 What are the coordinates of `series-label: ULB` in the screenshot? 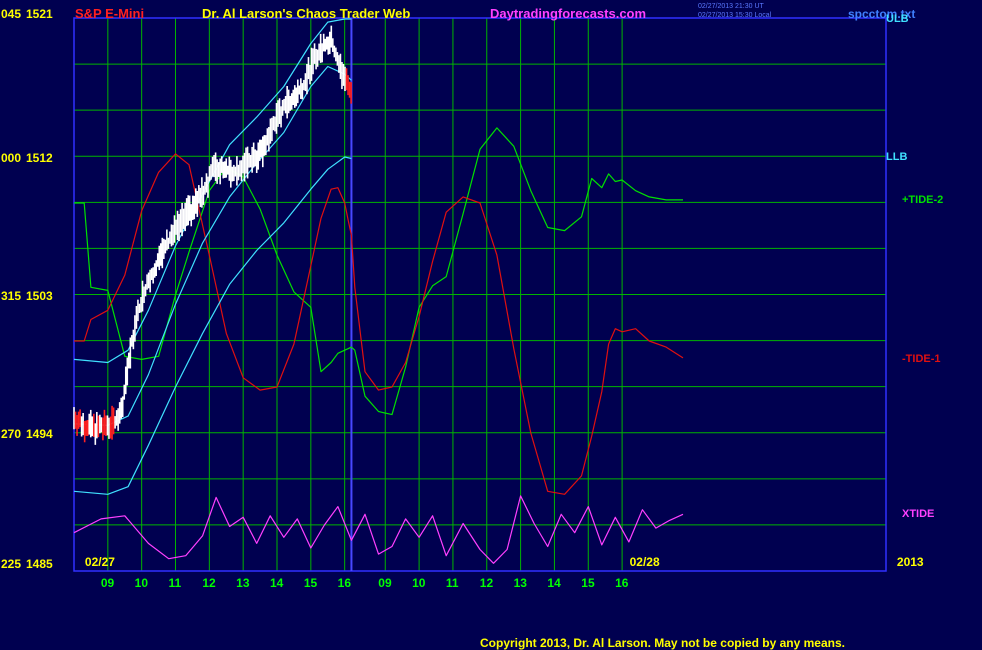 It's located at (897, 19).